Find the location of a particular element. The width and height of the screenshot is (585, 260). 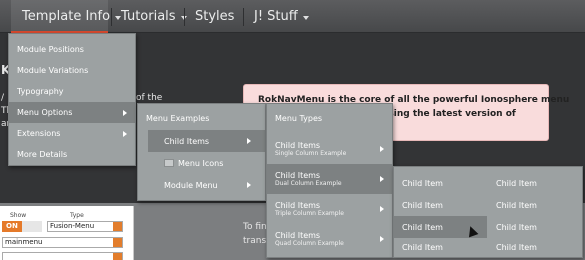

nav-item-label: J! Stuff is located at coordinates (276, 16).